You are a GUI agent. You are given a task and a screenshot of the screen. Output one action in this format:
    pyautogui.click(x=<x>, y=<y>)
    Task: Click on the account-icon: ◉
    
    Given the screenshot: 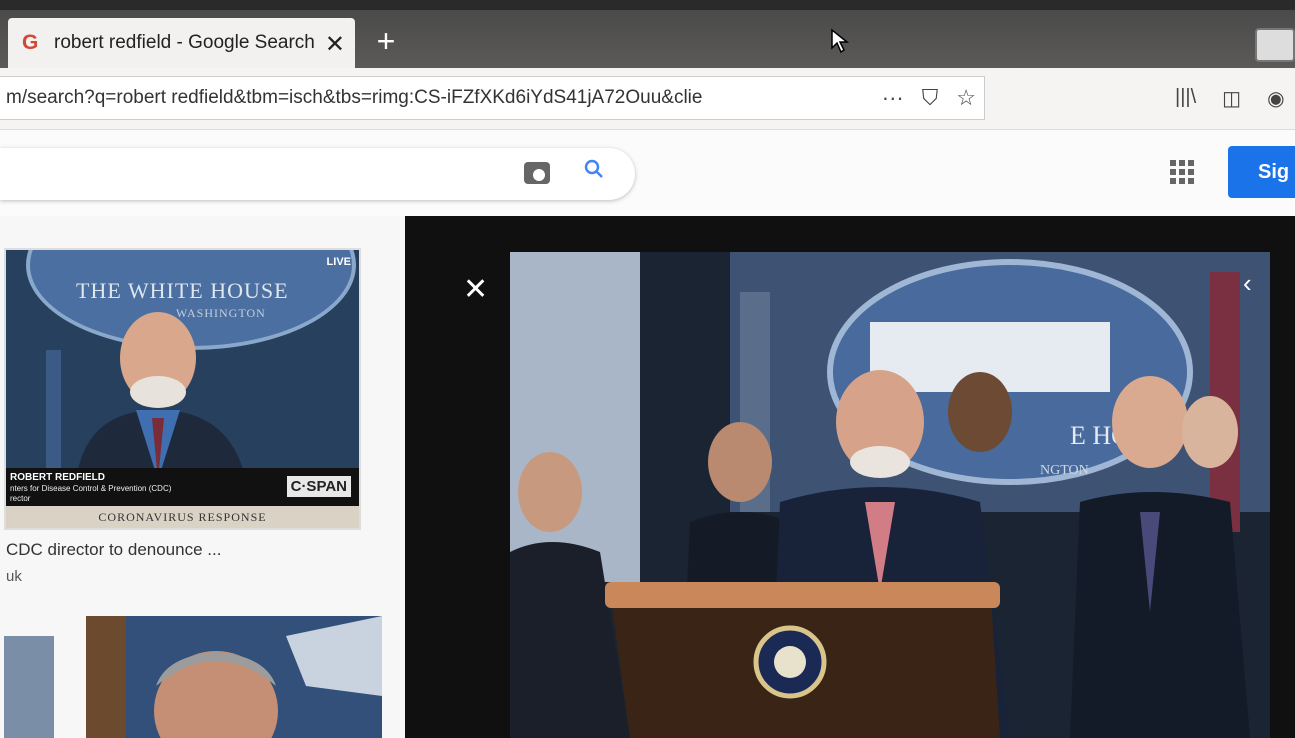 What is the action you would take?
    pyautogui.click(x=1275, y=98)
    